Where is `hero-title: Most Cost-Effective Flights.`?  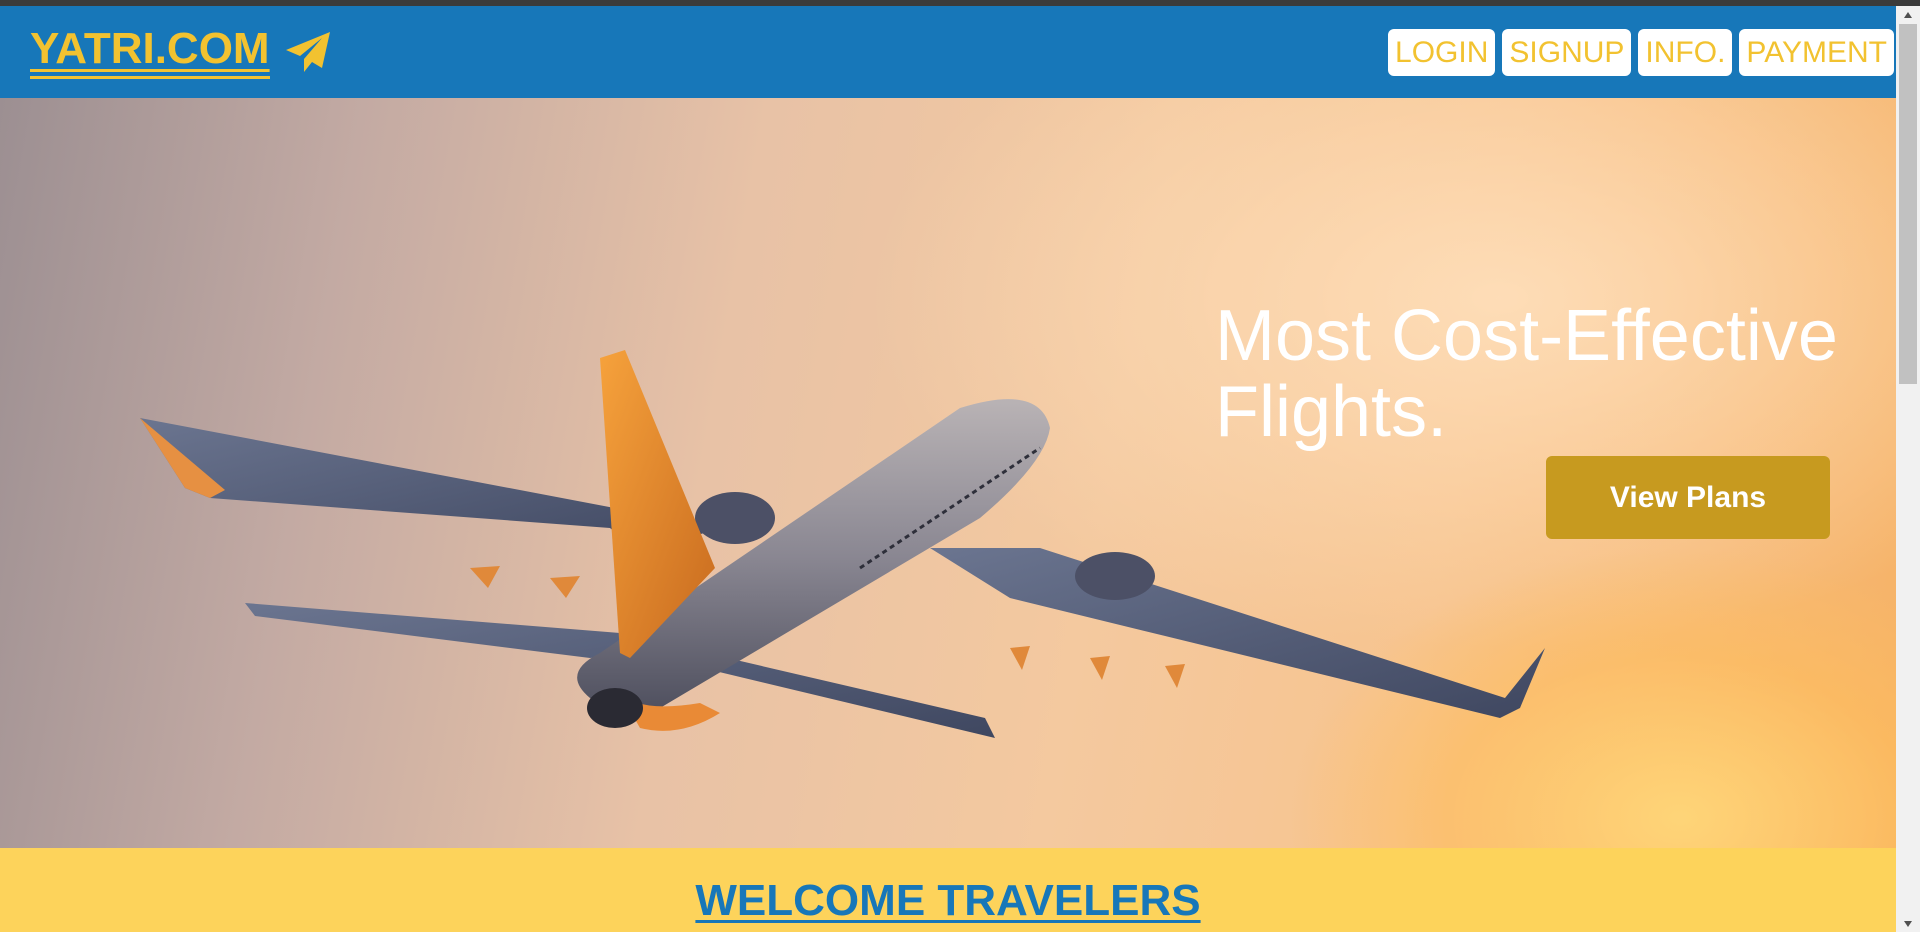
hero-title: Most Cost-Effective Flights. is located at coordinates (1526, 374).